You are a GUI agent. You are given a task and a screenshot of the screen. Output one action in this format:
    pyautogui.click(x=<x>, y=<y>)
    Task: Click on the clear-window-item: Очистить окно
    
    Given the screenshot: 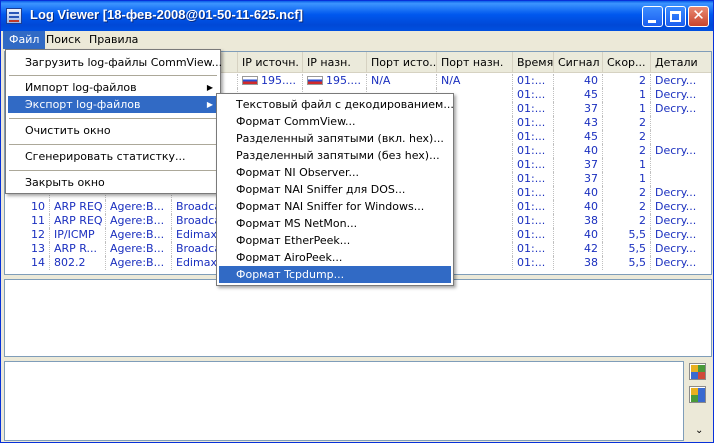 What is the action you would take?
    pyautogui.click(x=113, y=130)
    